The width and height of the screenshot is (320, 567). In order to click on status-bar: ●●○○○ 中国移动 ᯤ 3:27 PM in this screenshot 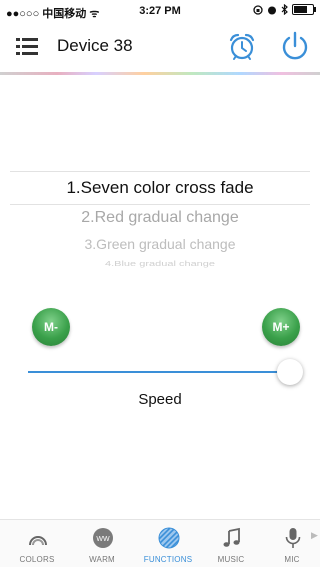, I will do `click(160, 11)`.